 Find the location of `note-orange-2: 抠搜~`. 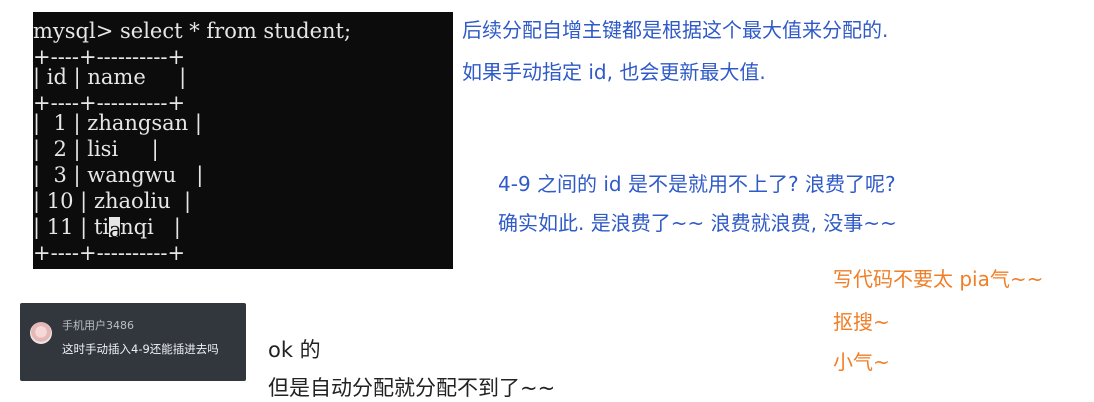

note-orange-2: 抠搜~ is located at coordinates (861, 322).